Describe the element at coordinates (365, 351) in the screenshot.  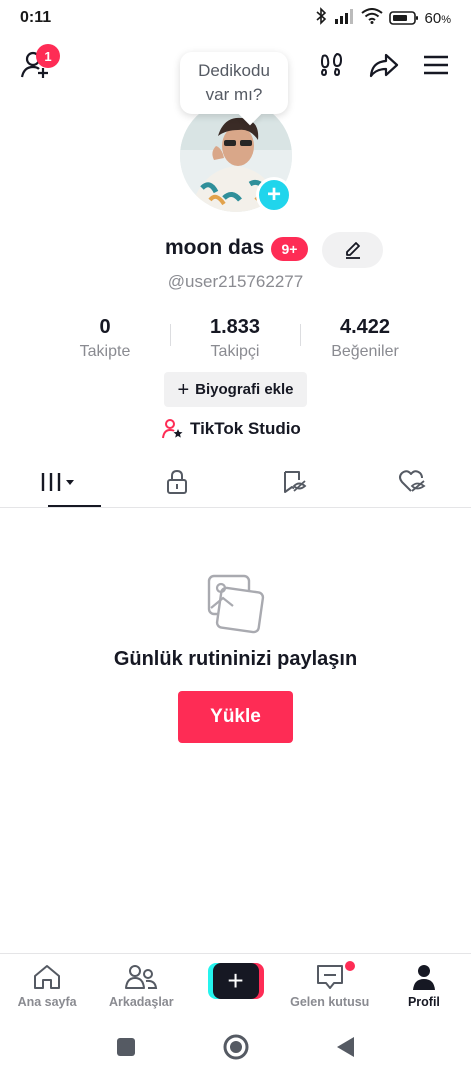
I see `stat-label: Beğeniler` at that location.